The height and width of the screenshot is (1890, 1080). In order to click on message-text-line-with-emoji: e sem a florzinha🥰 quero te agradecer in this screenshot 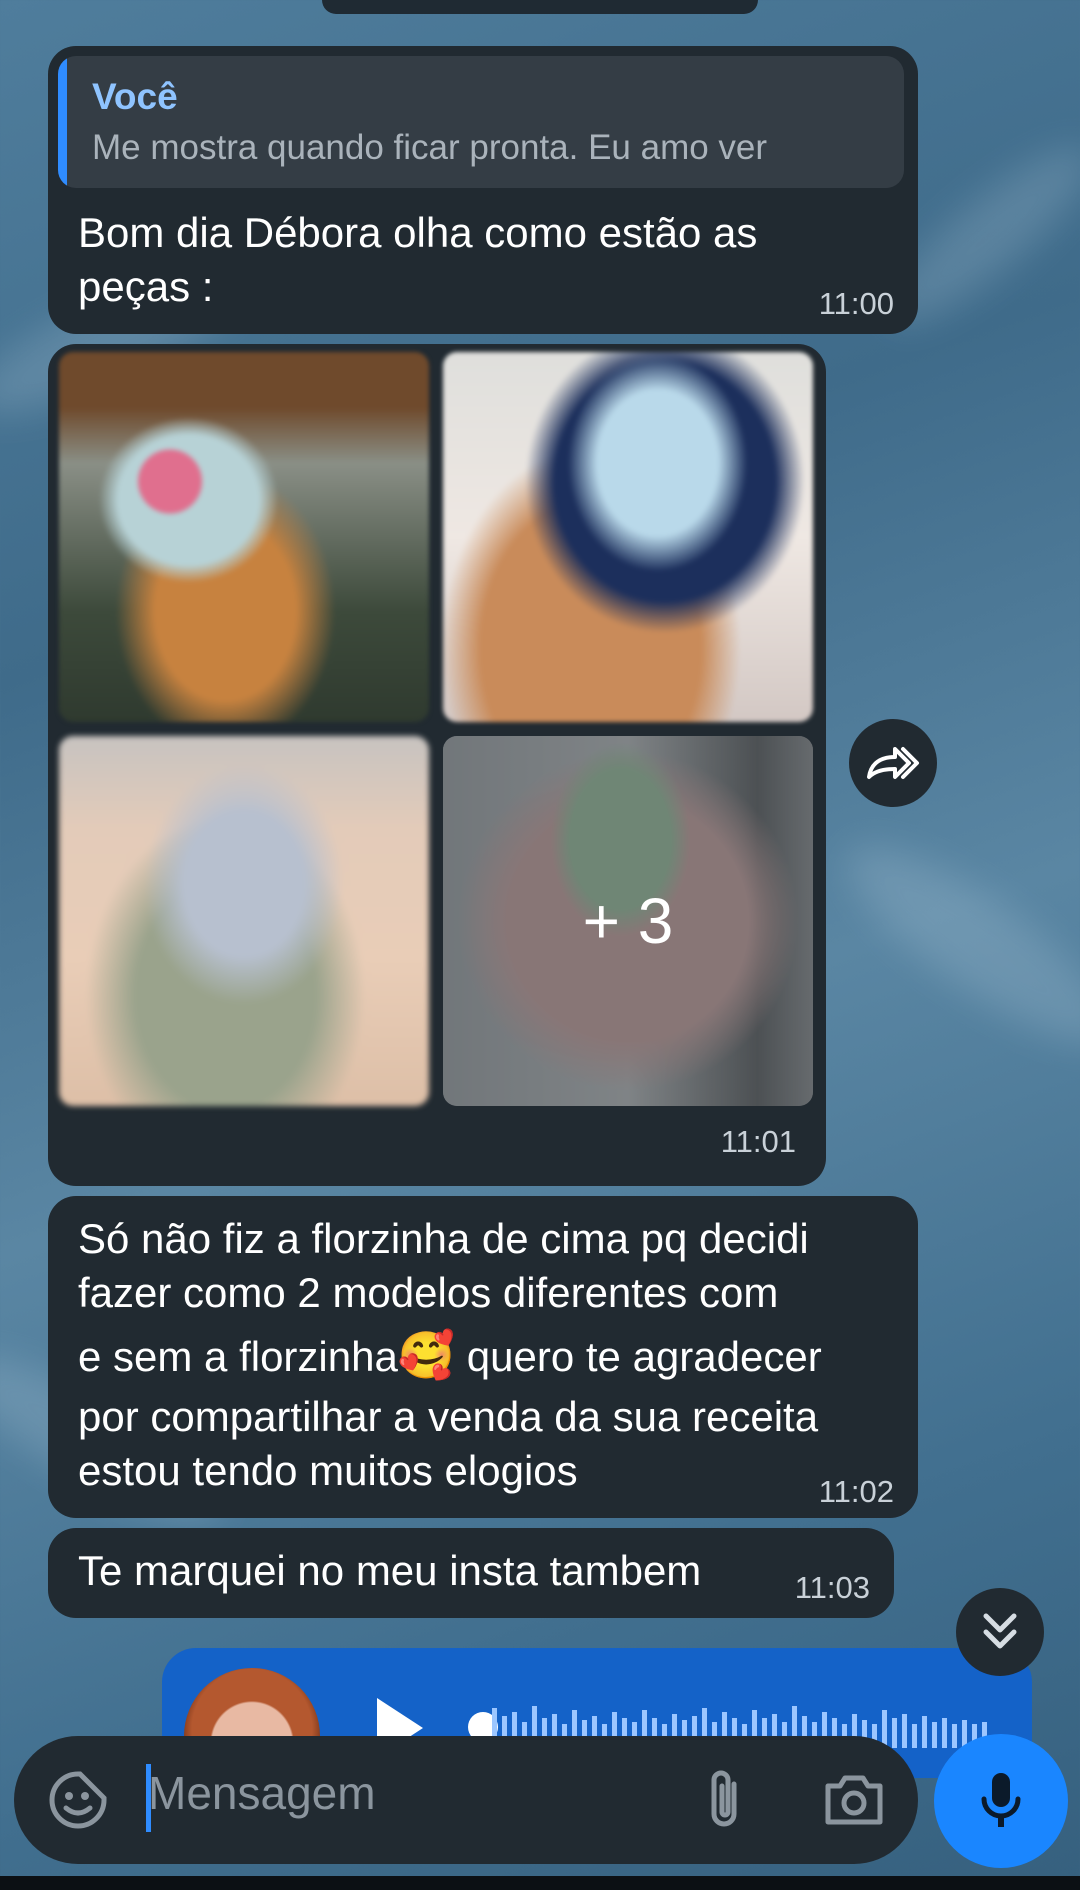, I will do `click(450, 1356)`.